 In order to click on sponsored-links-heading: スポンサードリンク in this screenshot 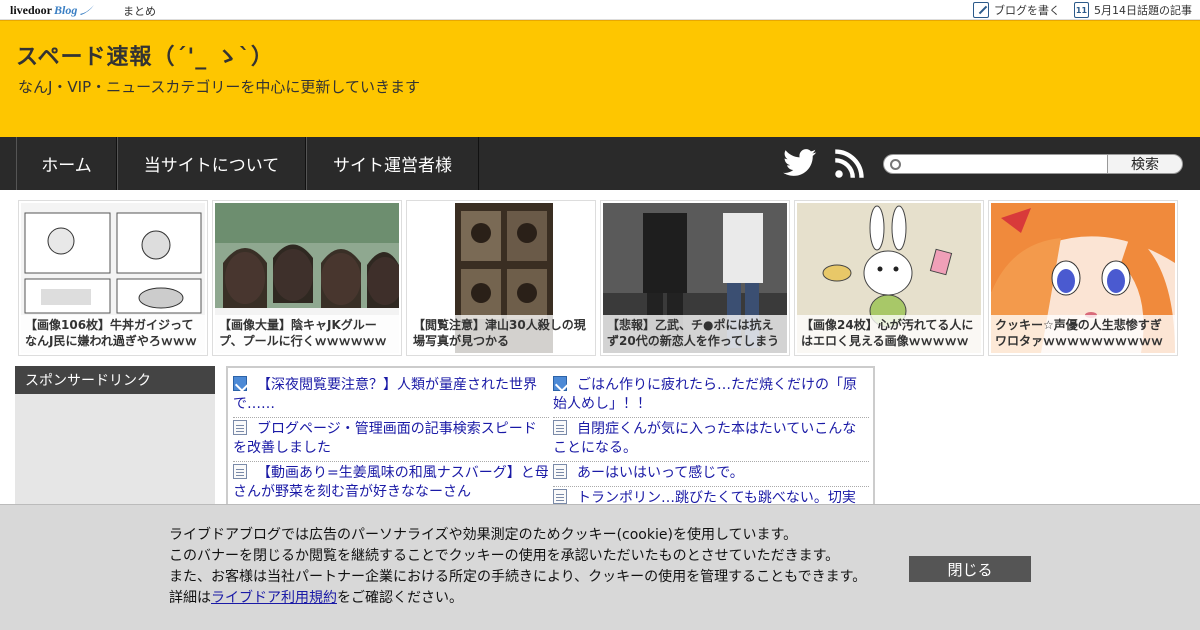, I will do `click(115, 380)`.